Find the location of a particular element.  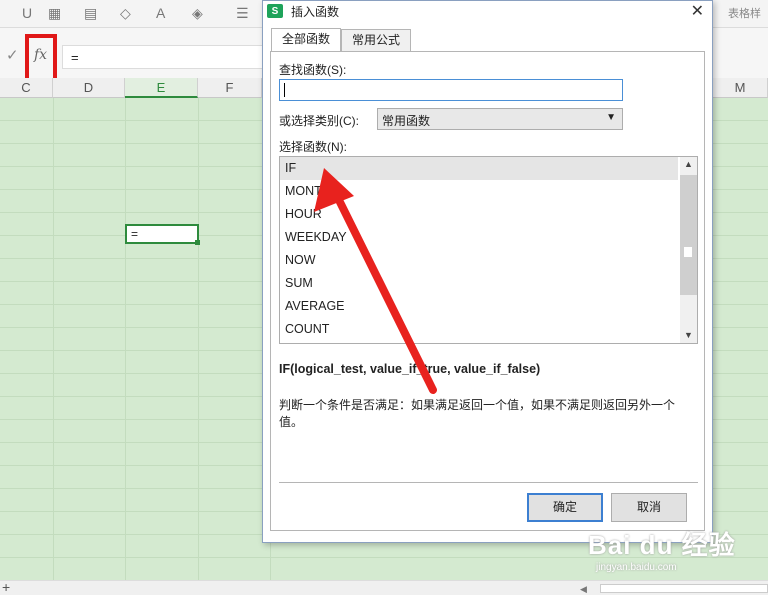

dialog-tabs: 全部函数 常用公式 is located at coordinates (341, 39).